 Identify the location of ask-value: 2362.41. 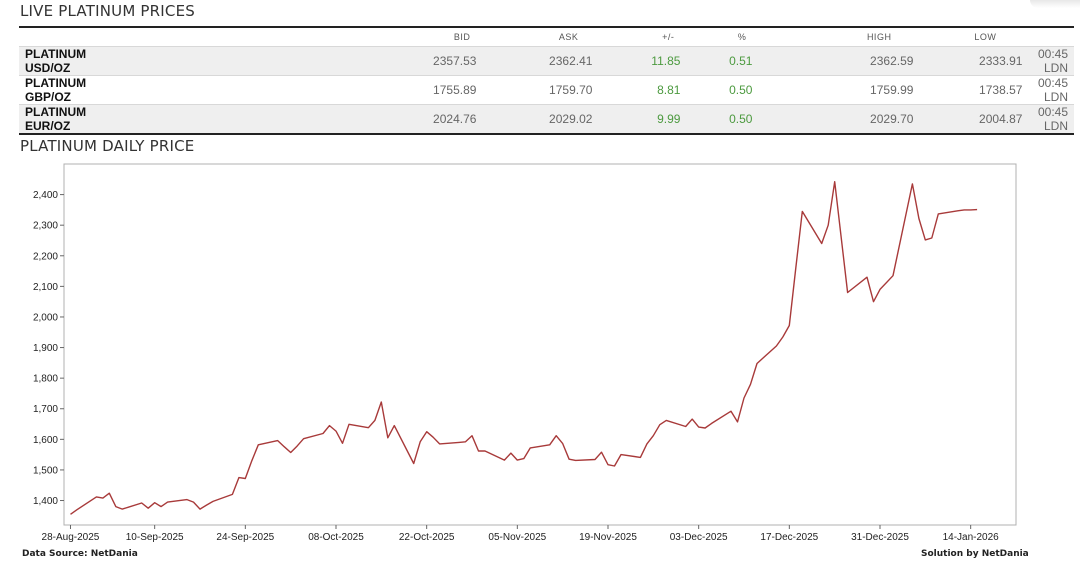
(540, 61).